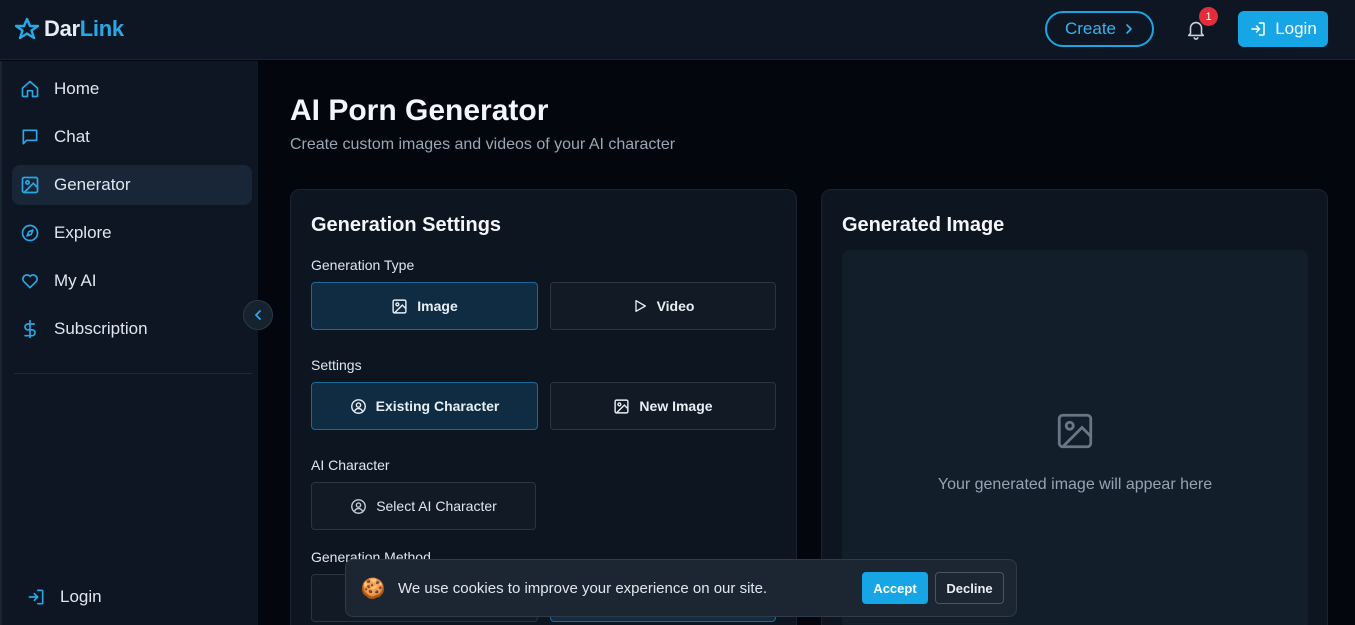 This screenshot has height=625, width=1355. Describe the element at coordinates (75, 280) in the screenshot. I see `sidebar-item-label: My AI` at that location.